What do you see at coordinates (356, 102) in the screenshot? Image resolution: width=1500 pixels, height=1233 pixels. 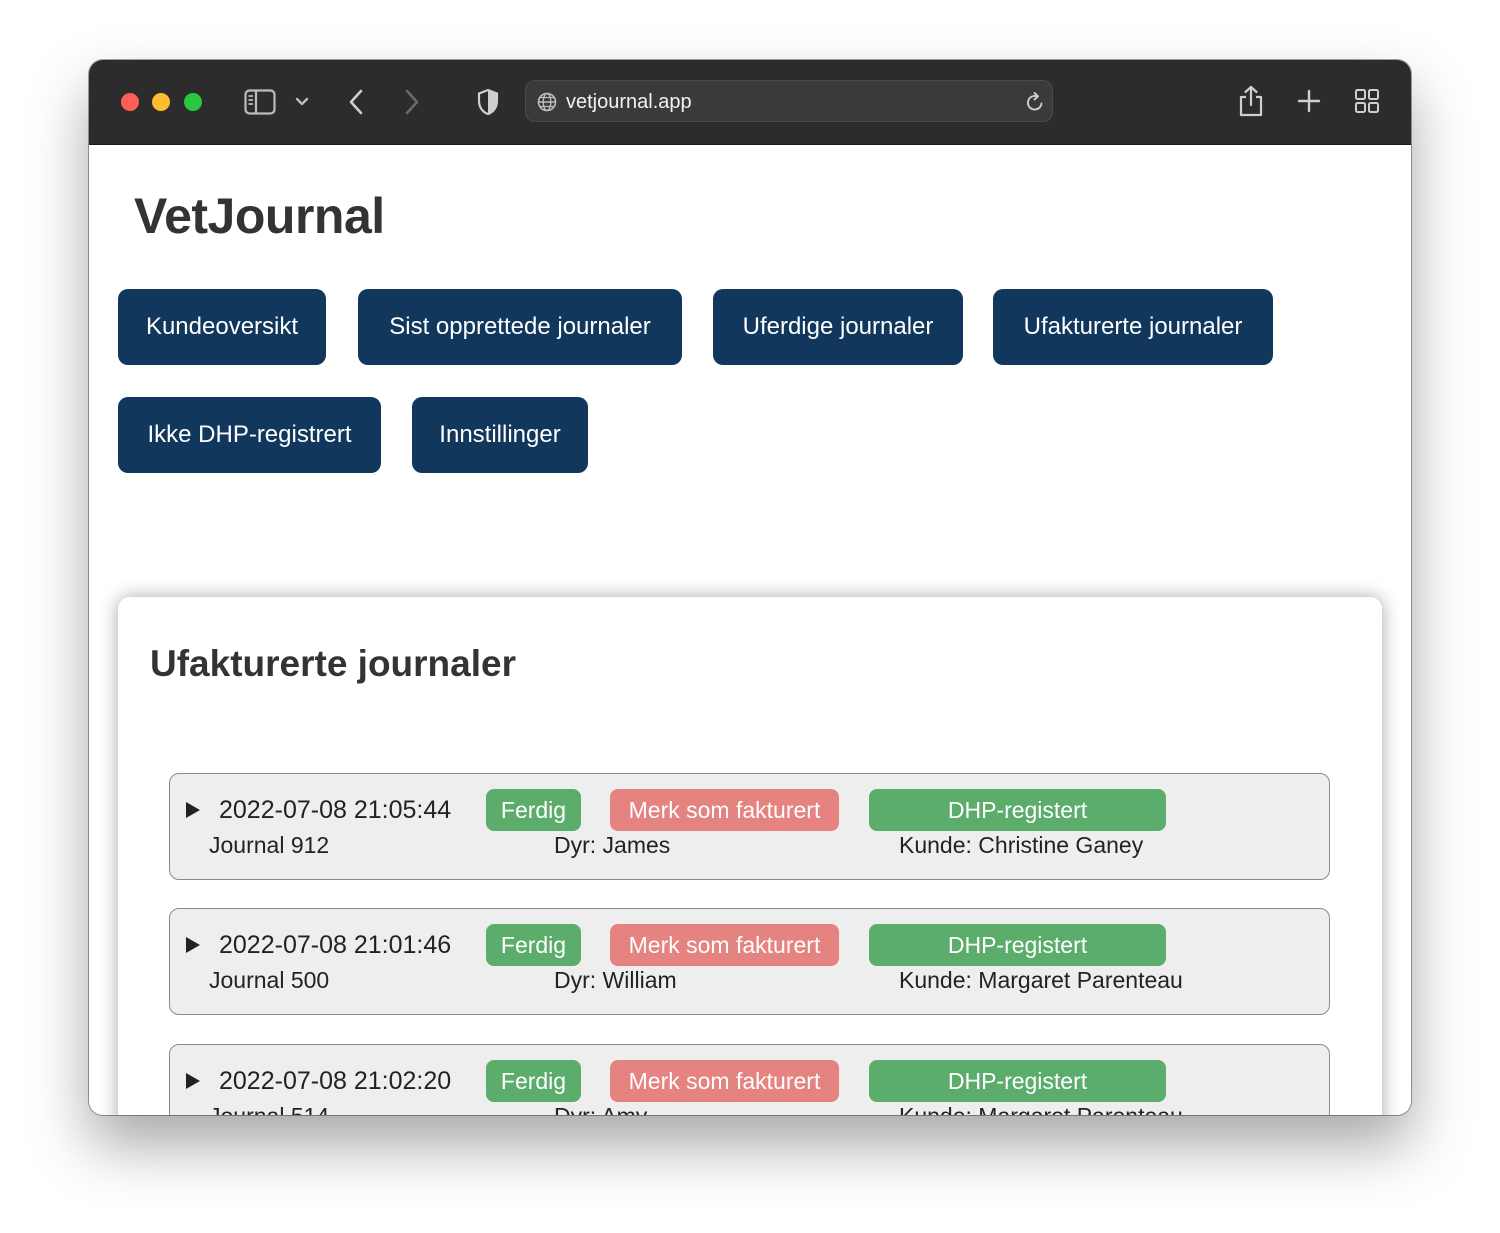 I see `back-arrow-icon` at bounding box center [356, 102].